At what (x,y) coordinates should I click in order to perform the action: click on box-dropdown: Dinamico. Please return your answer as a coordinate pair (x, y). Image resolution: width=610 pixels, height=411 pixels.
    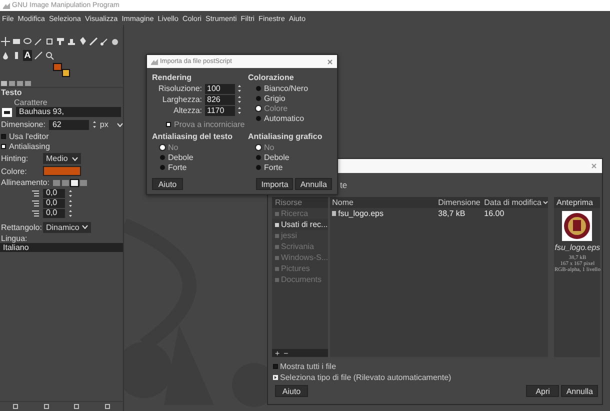
    Looking at the image, I should click on (67, 227).